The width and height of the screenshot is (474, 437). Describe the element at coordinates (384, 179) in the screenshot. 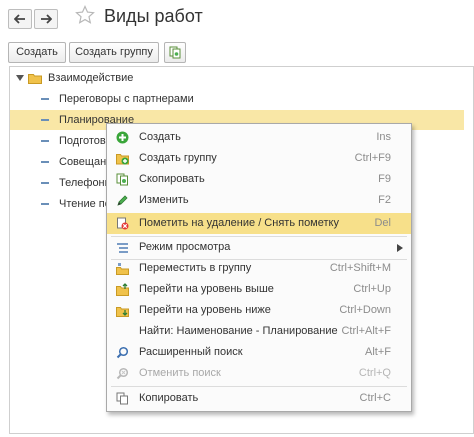

I see `menu-item-shortcut: F9` at that location.